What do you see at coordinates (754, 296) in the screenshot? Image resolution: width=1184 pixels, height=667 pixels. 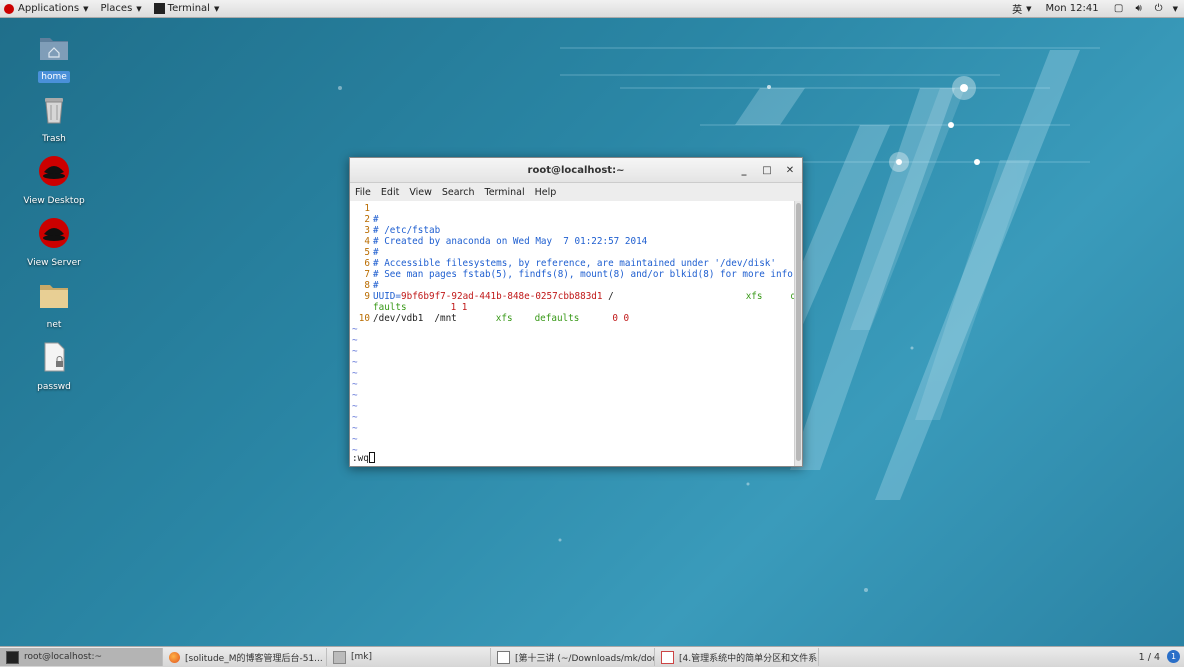 I see `fs-type: xfs` at bounding box center [754, 296].